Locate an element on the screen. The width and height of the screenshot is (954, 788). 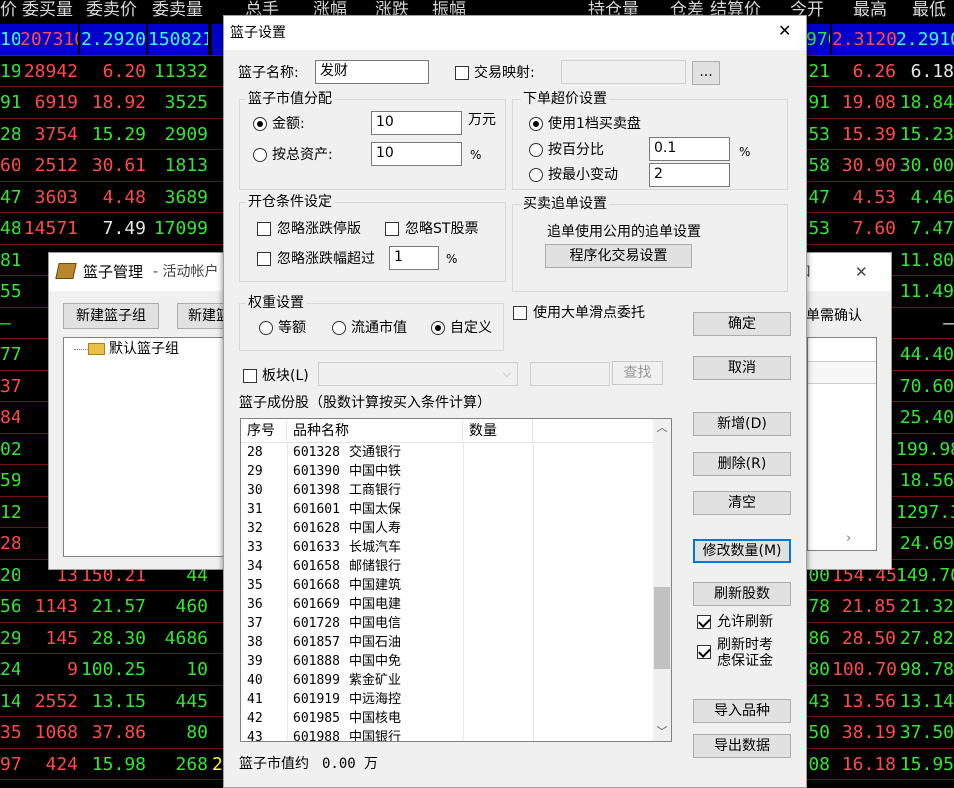
sector-checkbox is located at coordinates (250, 376).